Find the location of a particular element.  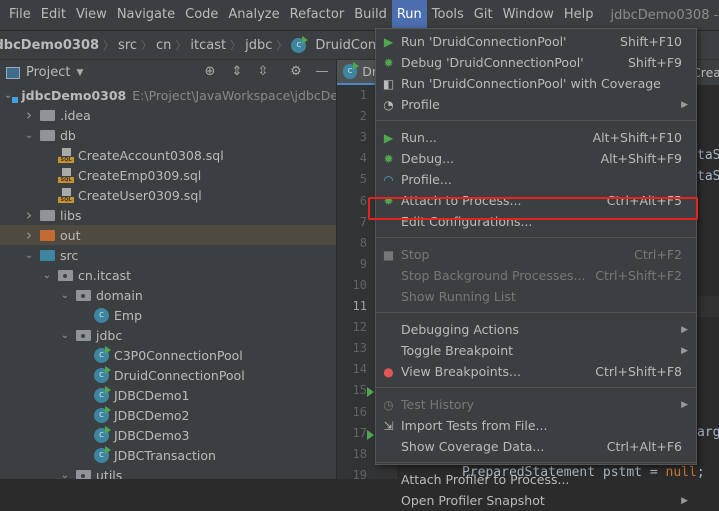

tab-druid-connection-pool: cDr is located at coordinates (357, 73).